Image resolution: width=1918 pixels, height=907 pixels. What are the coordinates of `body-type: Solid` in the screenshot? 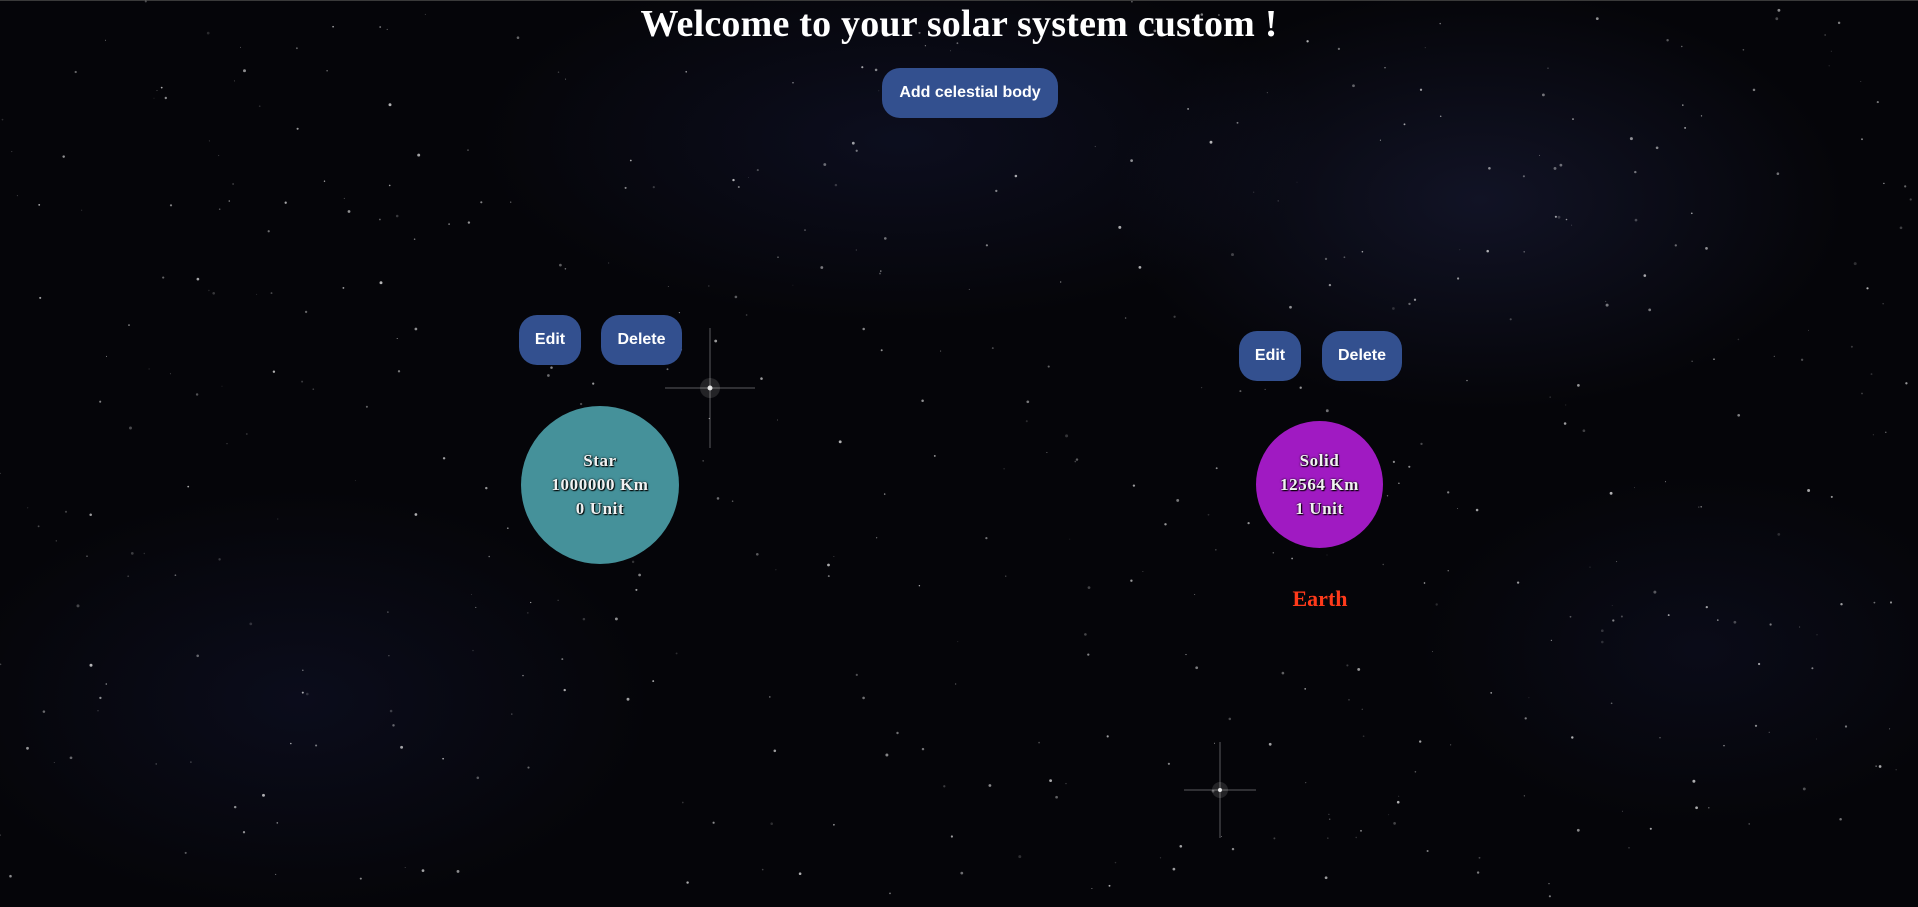 It's located at (1319, 460).